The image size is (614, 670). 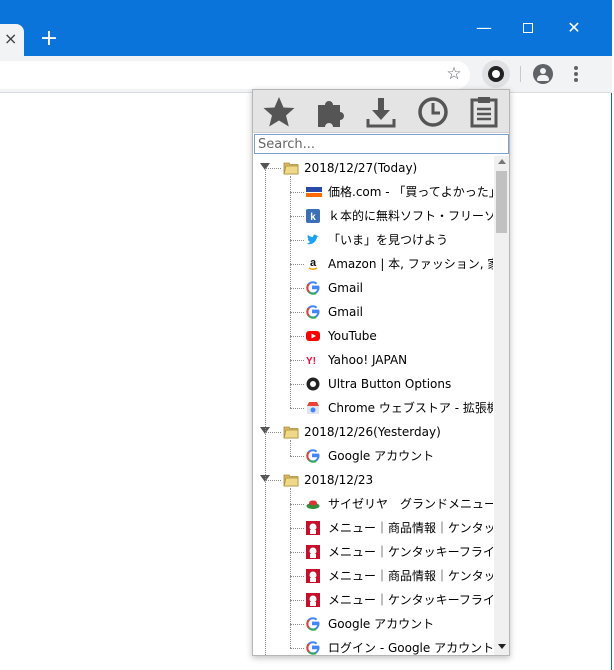 I want to click on history-entry: Y! Yahoo! JAPAN, so click(x=373, y=360).